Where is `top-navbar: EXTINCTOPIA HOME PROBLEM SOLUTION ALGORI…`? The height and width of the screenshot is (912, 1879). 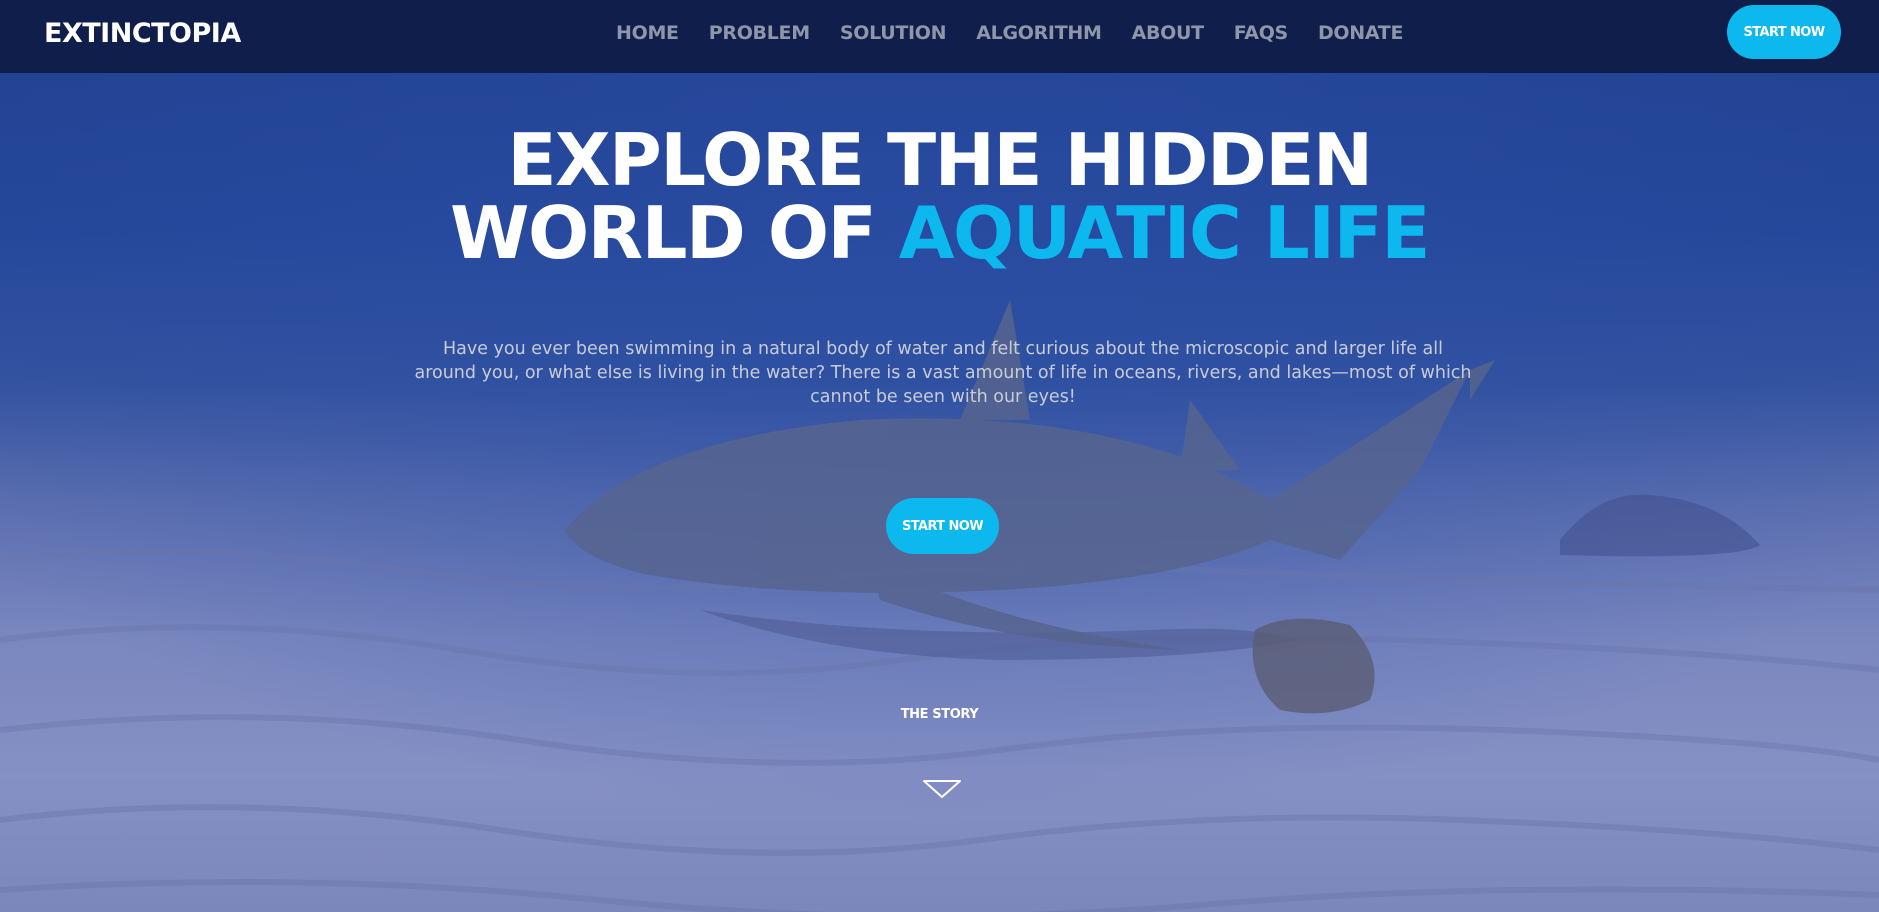 top-navbar: EXTINCTOPIA HOME PROBLEM SOLUTION ALGORI… is located at coordinates (939, 36).